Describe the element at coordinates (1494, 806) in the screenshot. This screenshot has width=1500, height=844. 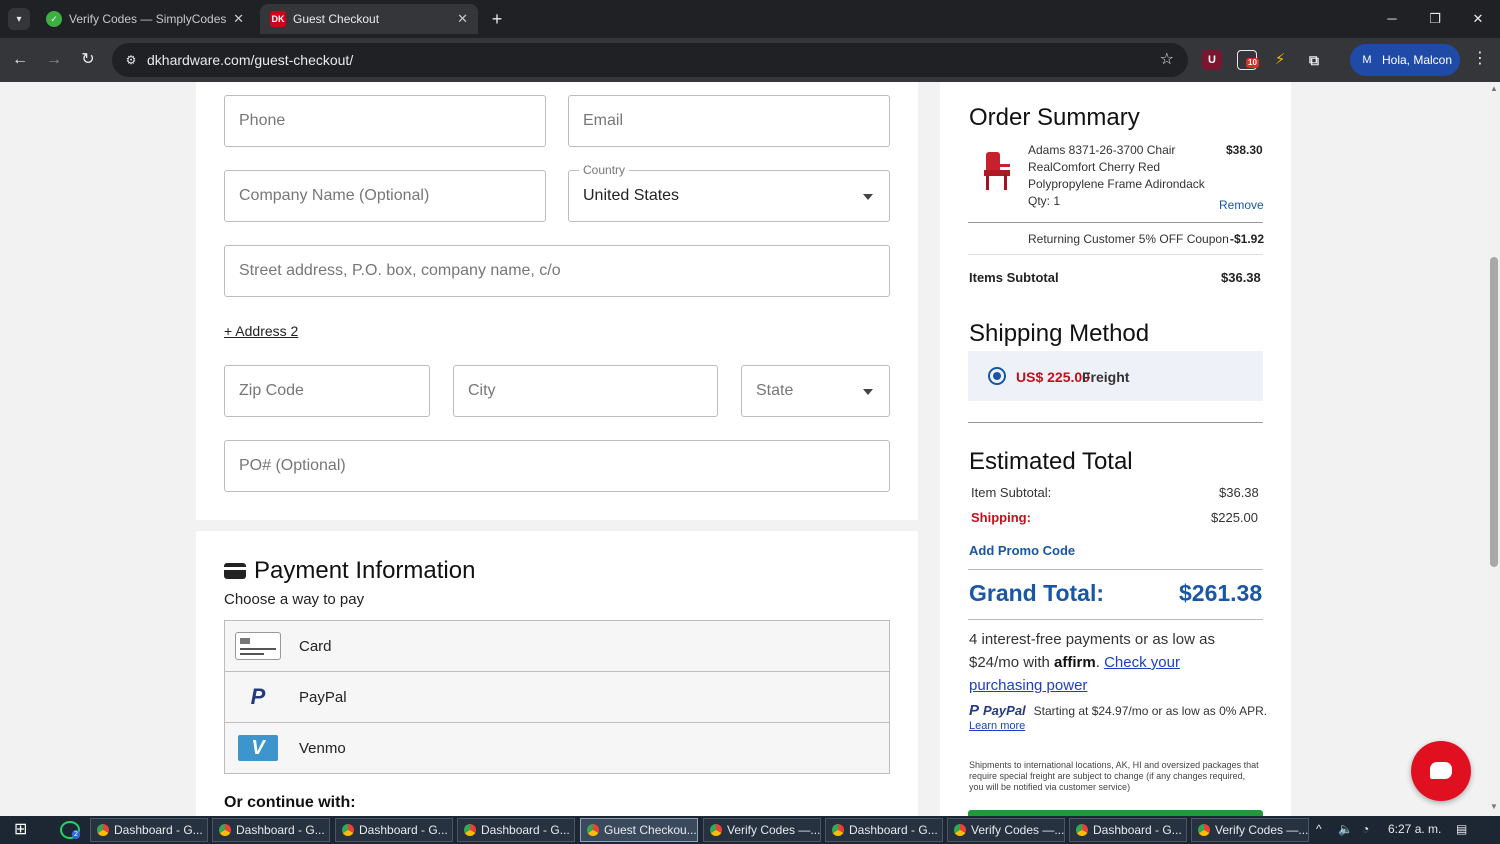
I see `scroll-down-icon: ▼` at that location.